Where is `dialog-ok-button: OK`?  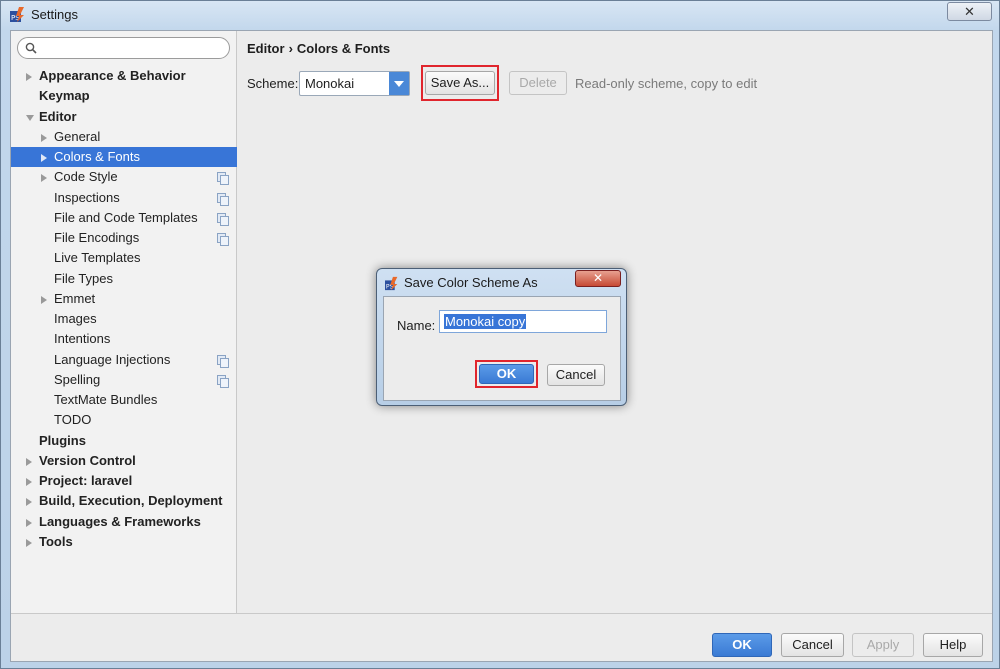 dialog-ok-button: OK is located at coordinates (506, 374).